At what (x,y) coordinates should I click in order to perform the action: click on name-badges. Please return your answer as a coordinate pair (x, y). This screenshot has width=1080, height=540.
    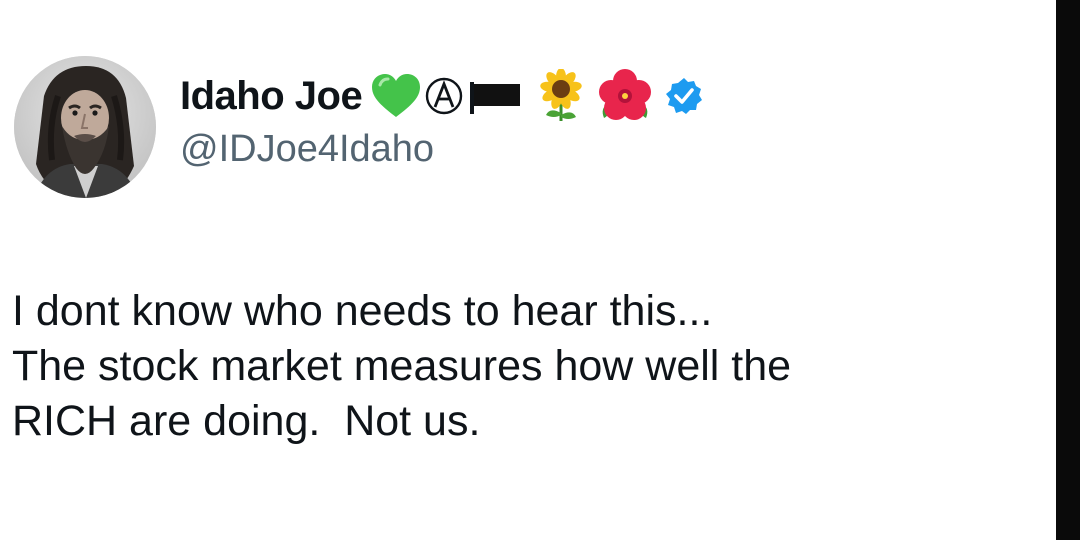
    Looking at the image, I should click on (537, 96).